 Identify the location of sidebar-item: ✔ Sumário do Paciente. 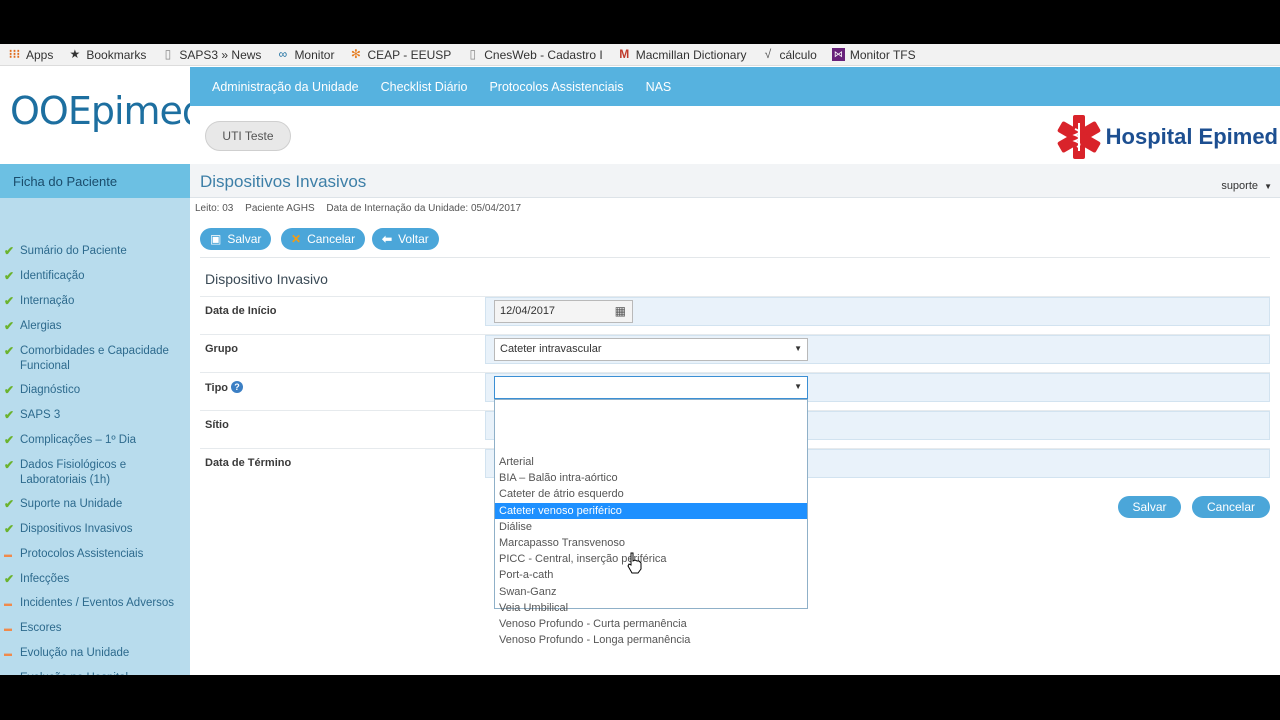
(96, 251).